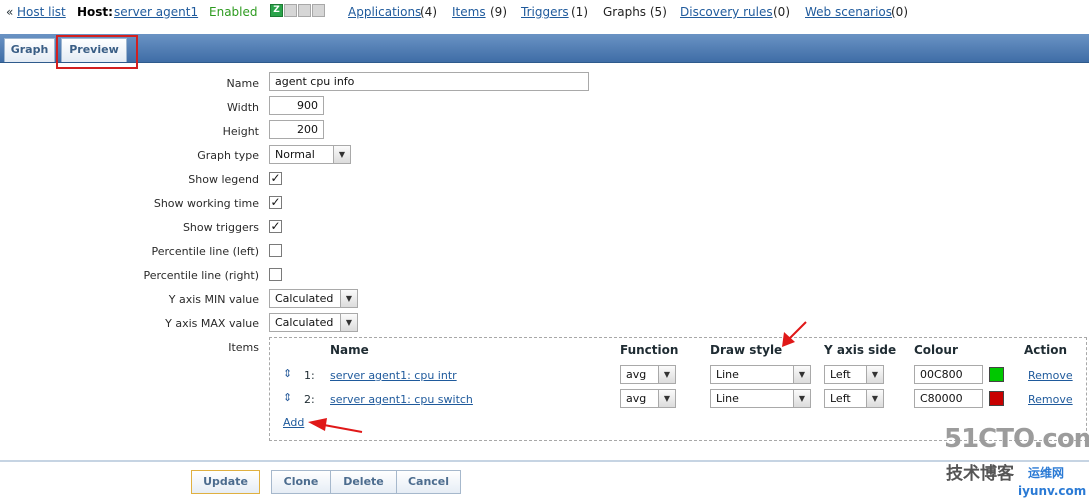 This screenshot has width=1089, height=503. What do you see at coordinates (557, 377) in the screenshot?
I see `annotation-arrows` at bounding box center [557, 377].